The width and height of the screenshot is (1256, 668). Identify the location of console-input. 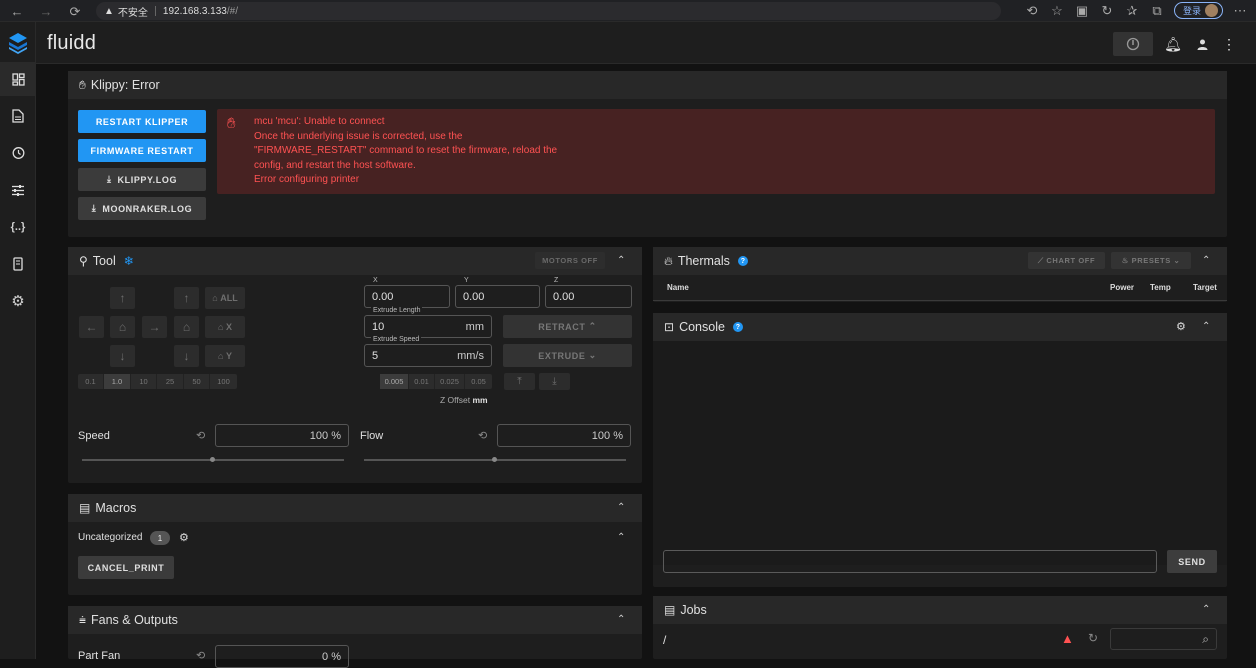
(910, 561).